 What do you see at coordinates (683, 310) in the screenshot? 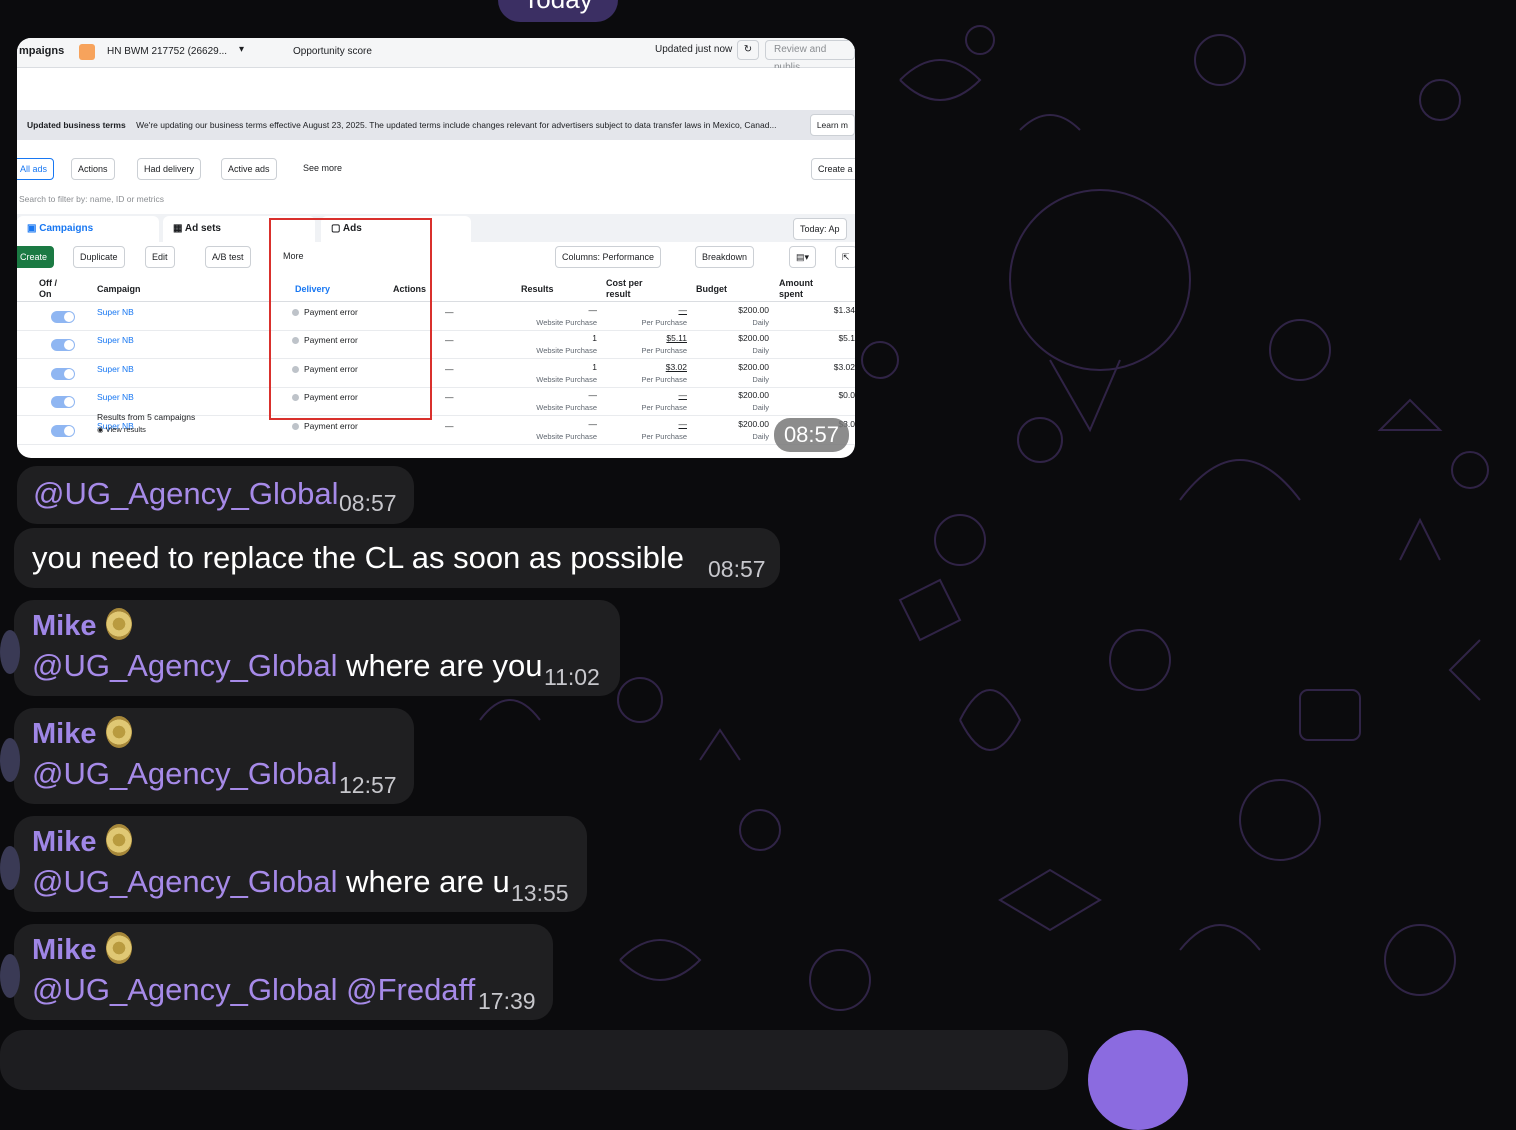
I see `cost-per-result-value: —` at bounding box center [683, 310].